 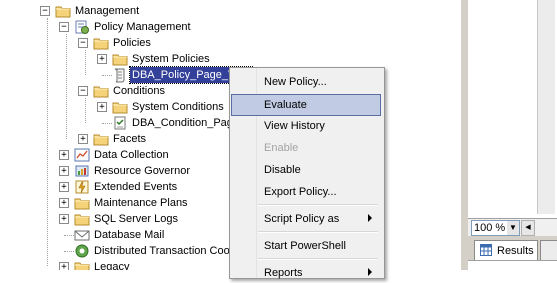 I want to click on menu-item-label: Disable, so click(x=282, y=170).